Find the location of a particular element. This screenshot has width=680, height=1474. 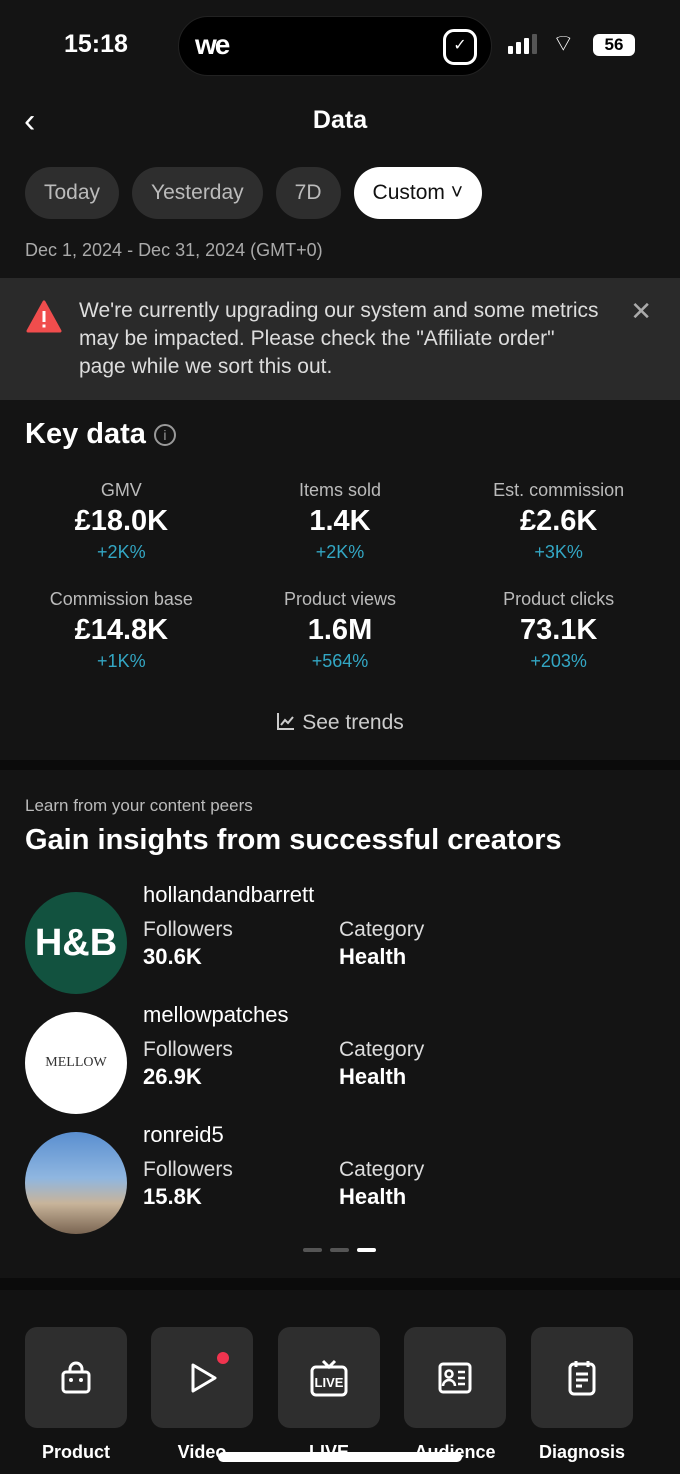

peers-title: Gain insights from successful creators is located at coordinates (293, 840).